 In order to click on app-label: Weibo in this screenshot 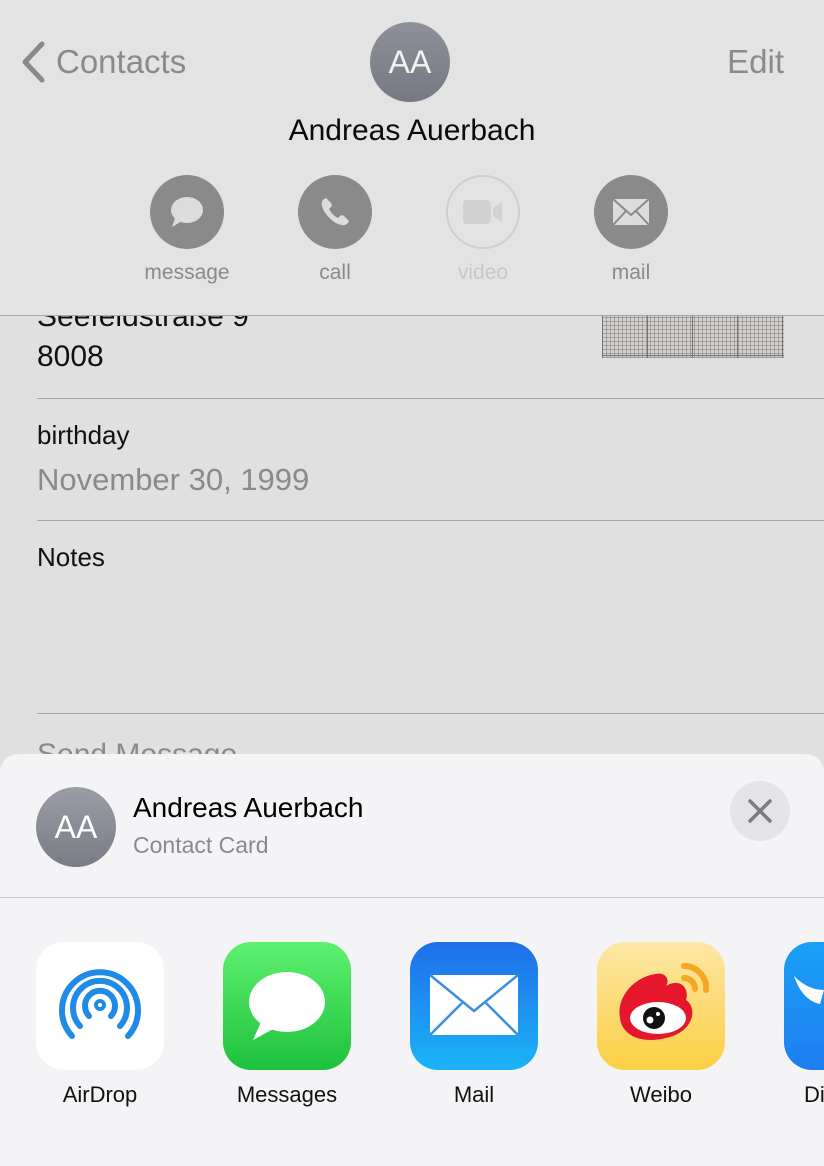, I will do `click(661, 1094)`.